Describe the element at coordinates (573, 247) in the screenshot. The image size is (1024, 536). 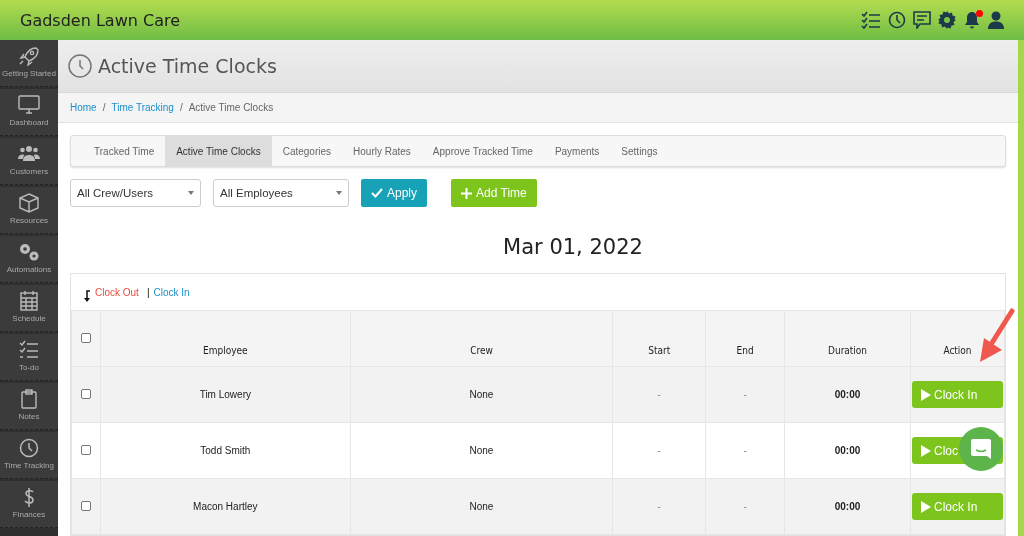
I see `date-heading: Mar 01, 2022` at that location.